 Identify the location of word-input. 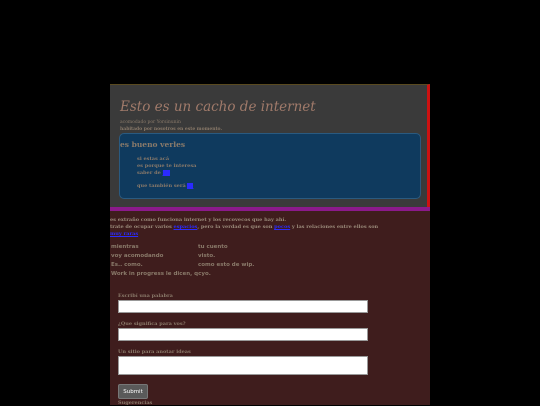
(243, 306).